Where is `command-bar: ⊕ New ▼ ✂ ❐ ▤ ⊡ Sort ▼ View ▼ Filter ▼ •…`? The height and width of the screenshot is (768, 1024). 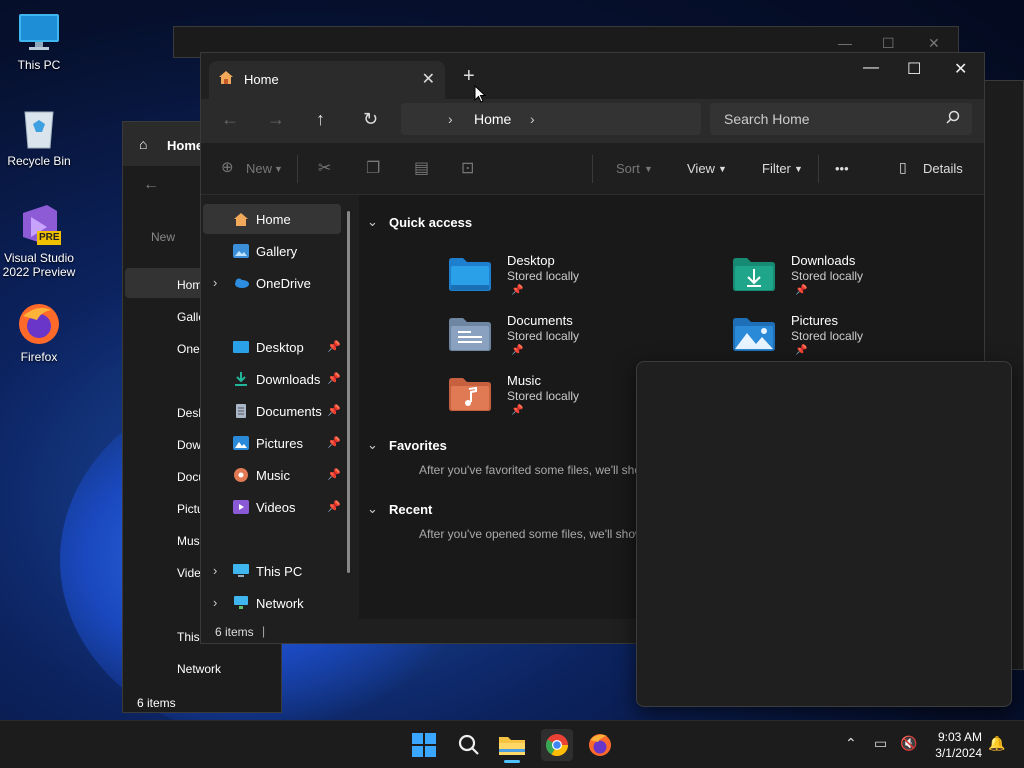 command-bar: ⊕ New ▼ ✂ ❐ ▤ ⊡ Sort ▼ View ▼ Filter ▼ •… is located at coordinates (592, 169).